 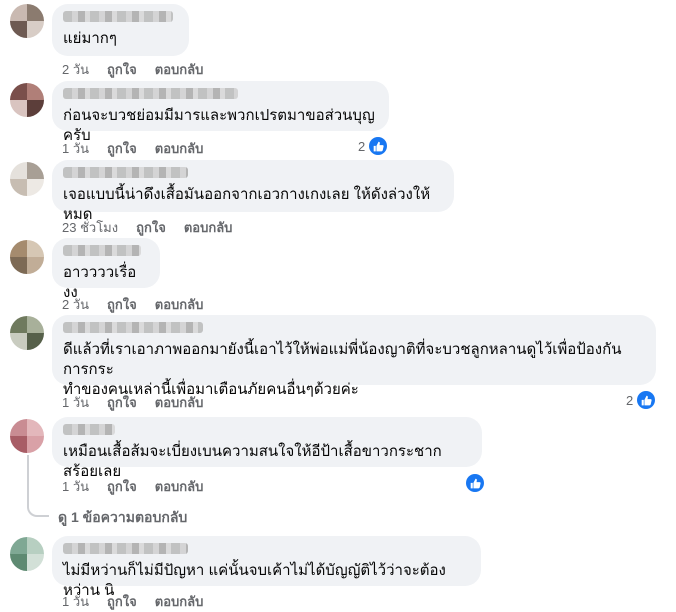 What do you see at coordinates (90, 38) in the screenshot?
I see `comment-text: แย่มากๆ` at bounding box center [90, 38].